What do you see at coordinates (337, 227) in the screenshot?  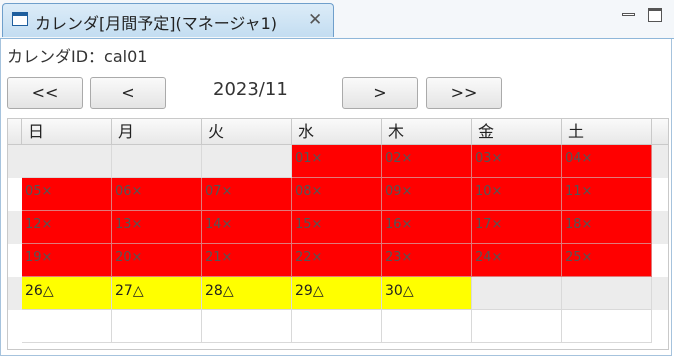 I see `day-cell: 15×` at bounding box center [337, 227].